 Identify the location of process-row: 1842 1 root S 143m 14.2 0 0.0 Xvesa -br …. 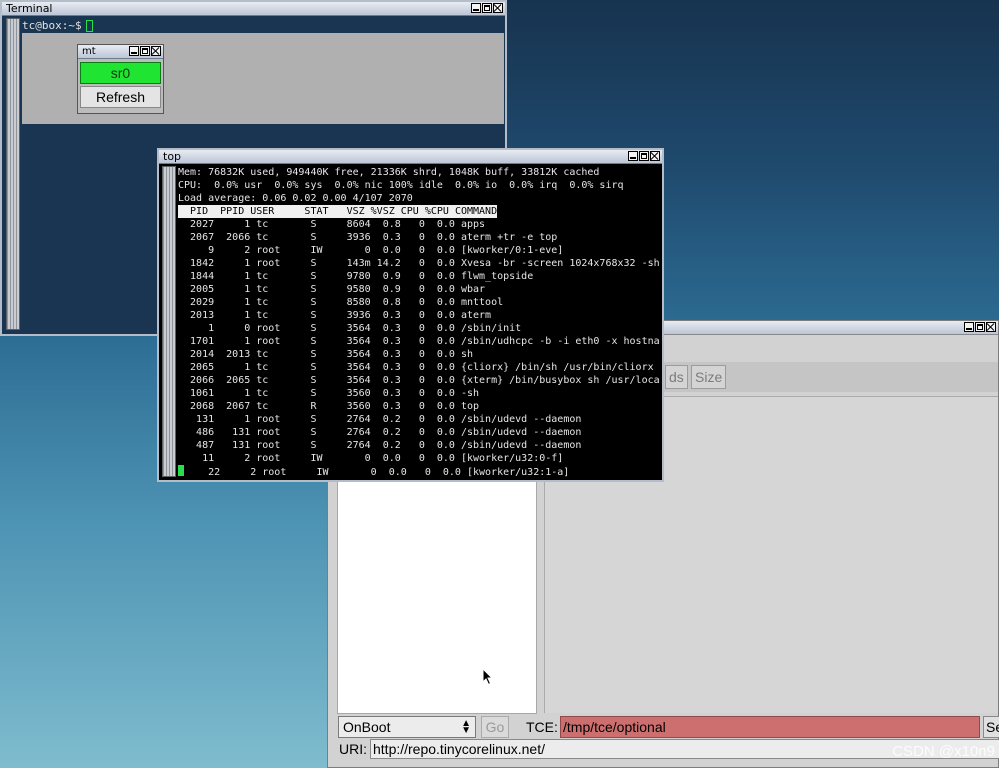
(419, 263).